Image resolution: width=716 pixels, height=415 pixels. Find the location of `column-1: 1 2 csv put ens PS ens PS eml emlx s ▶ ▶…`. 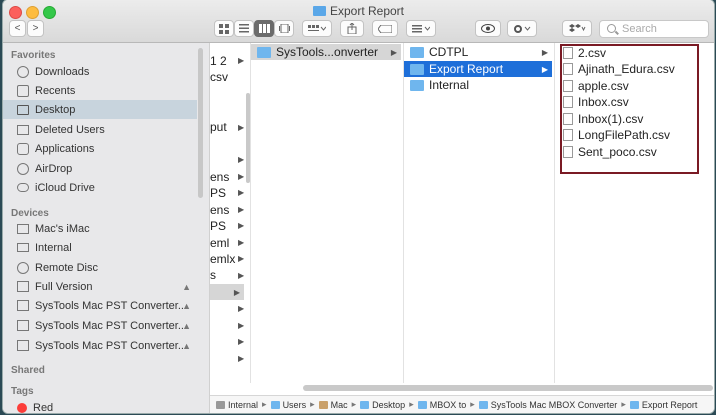

column-1: 1 2 csv put ens PS ens PS eml emlx s ▶ ▶… is located at coordinates (230, 213).